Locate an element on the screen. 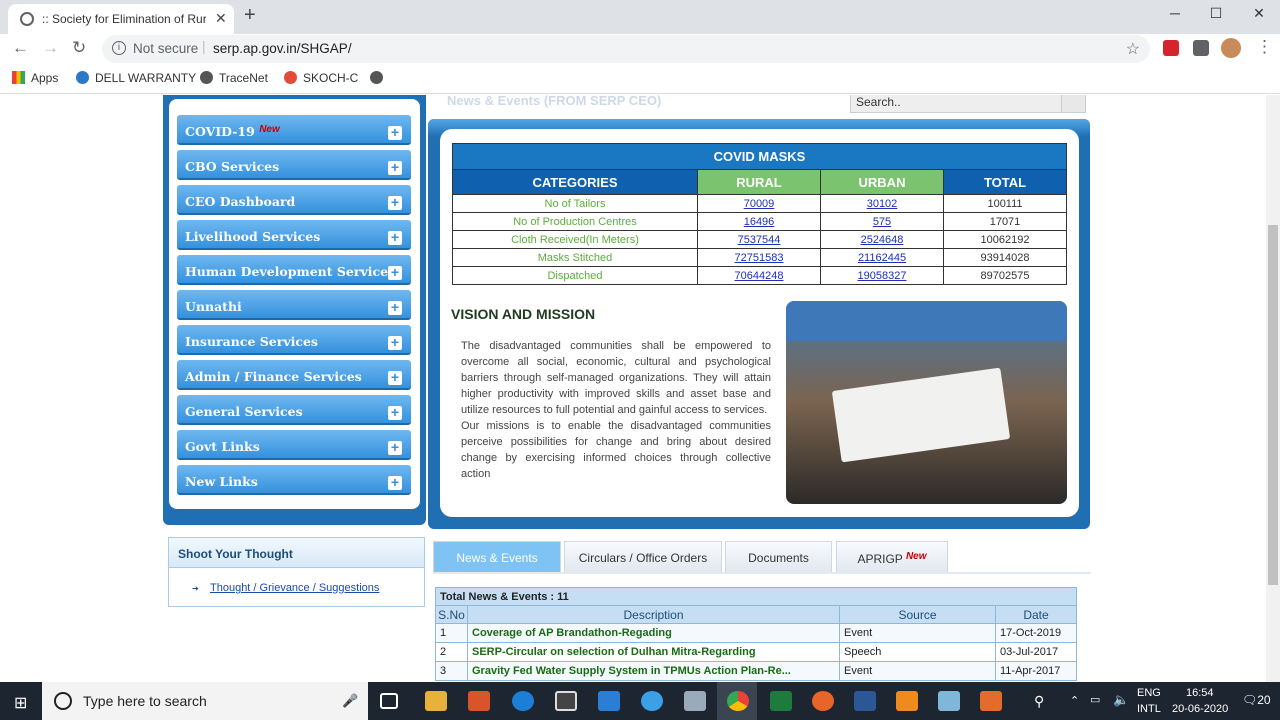 This screenshot has width=1280, height=720. forward-arrow-icon: → is located at coordinates (50, 48).